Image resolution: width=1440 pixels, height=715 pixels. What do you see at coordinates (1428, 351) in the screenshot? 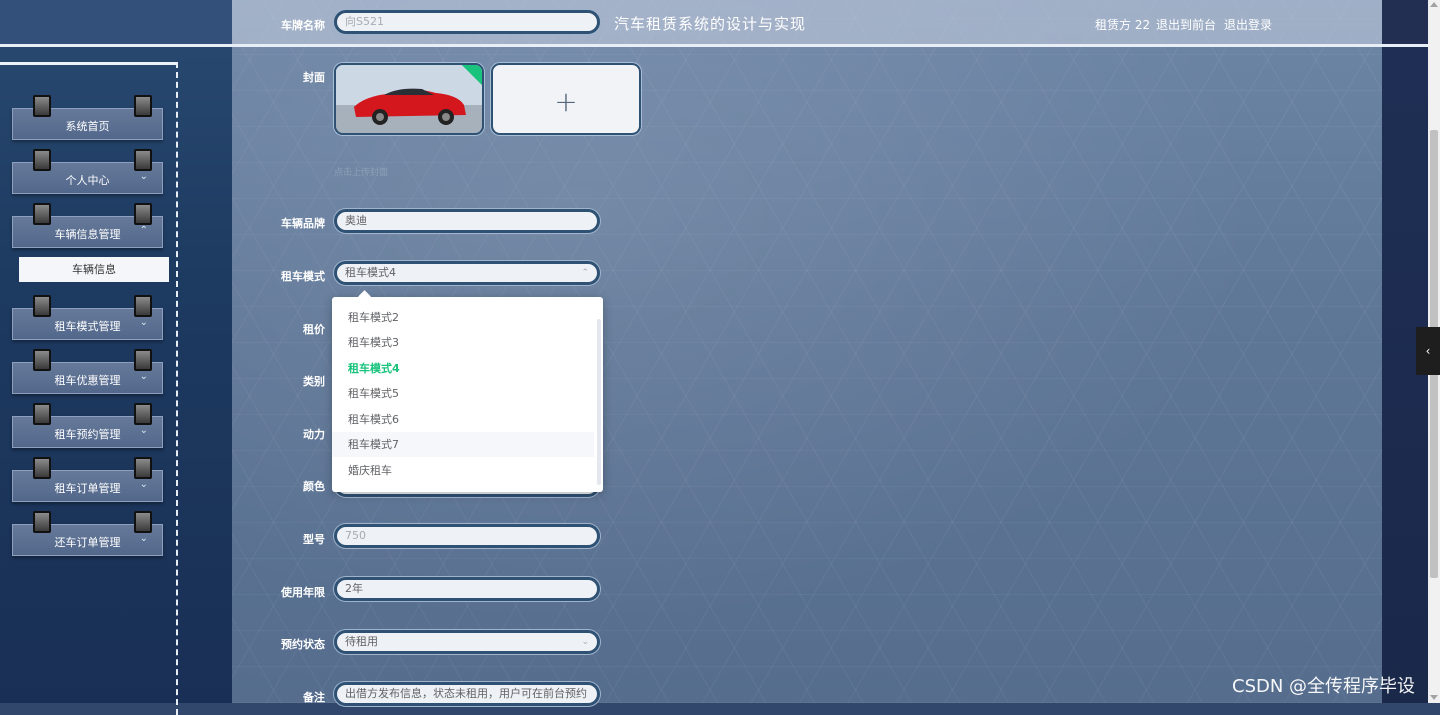
I see `chevron-left-icon: ‹` at bounding box center [1428, 351].